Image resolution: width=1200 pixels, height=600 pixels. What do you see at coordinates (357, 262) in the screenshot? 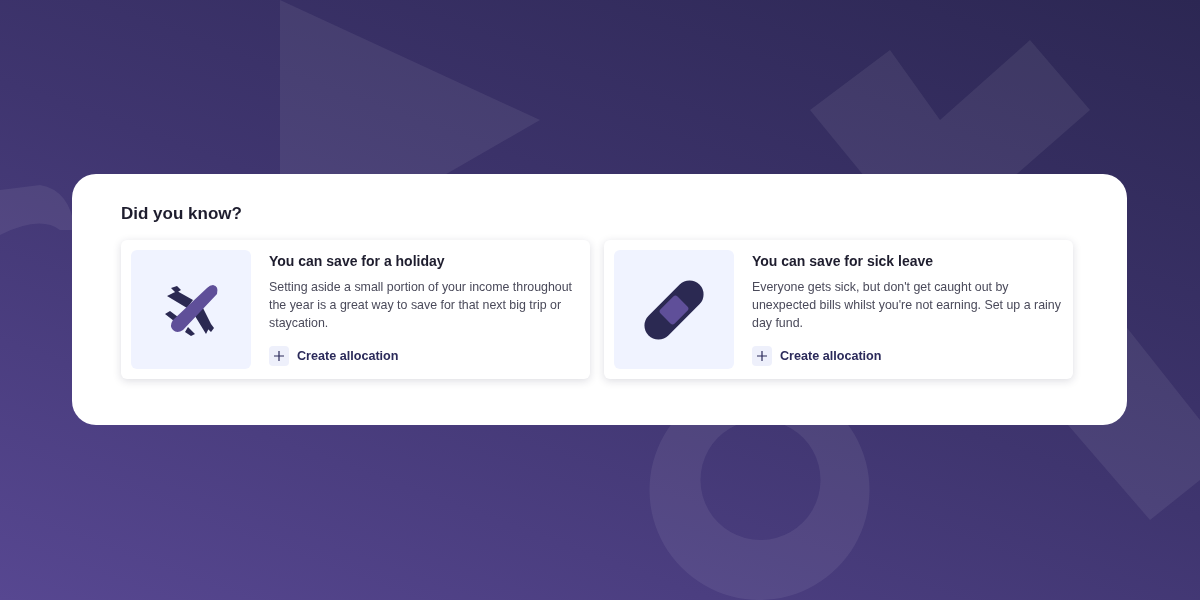
I see `tip-title: You can save for a holiday` at bounding box center [357, 262].